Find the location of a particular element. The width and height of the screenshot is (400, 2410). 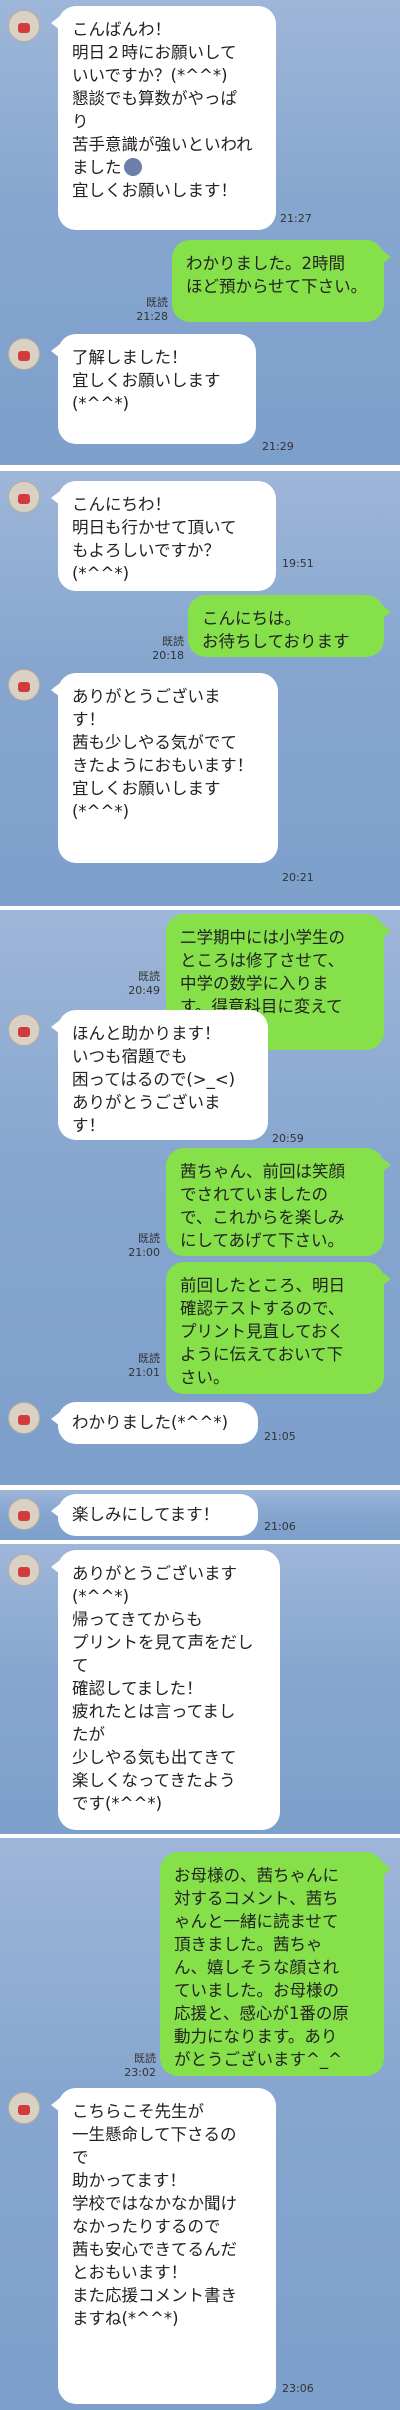

message-time: 20:21 is located at coordinates (298, 877).